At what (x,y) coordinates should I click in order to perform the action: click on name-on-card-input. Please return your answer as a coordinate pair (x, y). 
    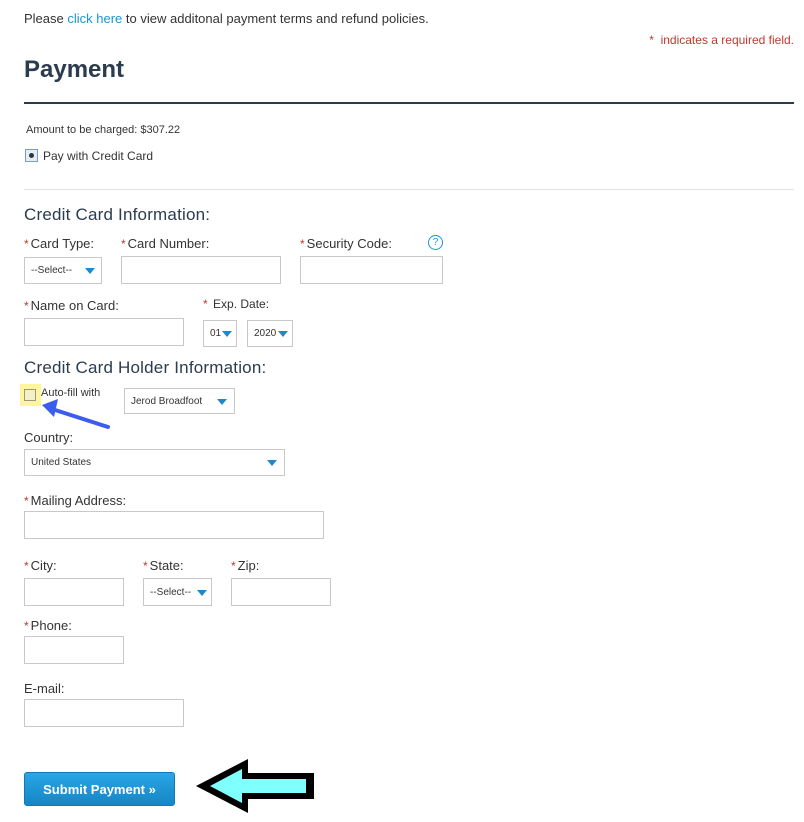
    Looking at the image, I should click on (104, 332).